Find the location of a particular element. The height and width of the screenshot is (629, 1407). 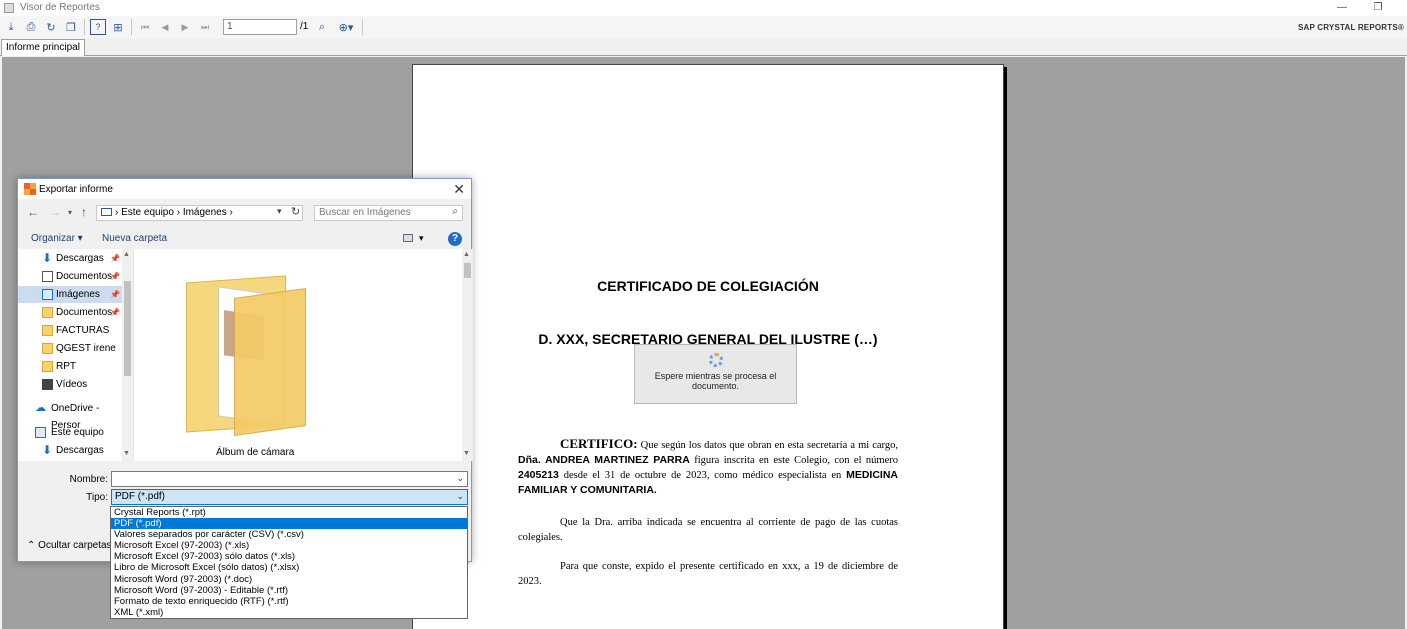

address-bar: › Este equipo › Imágenes › is located at coordinates (199, 213).